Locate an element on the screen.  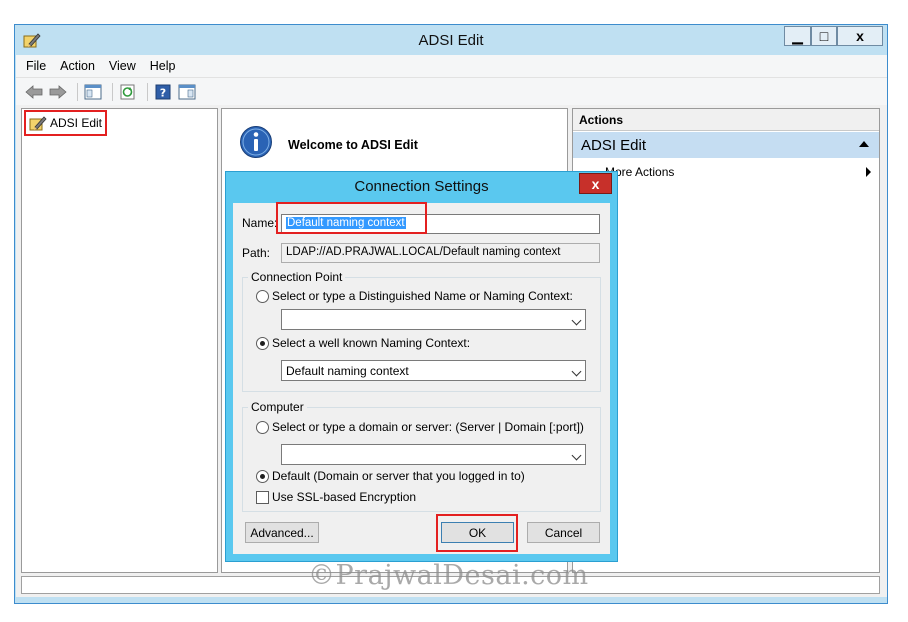
close-window-button: x is located at coordinates (860, 36).